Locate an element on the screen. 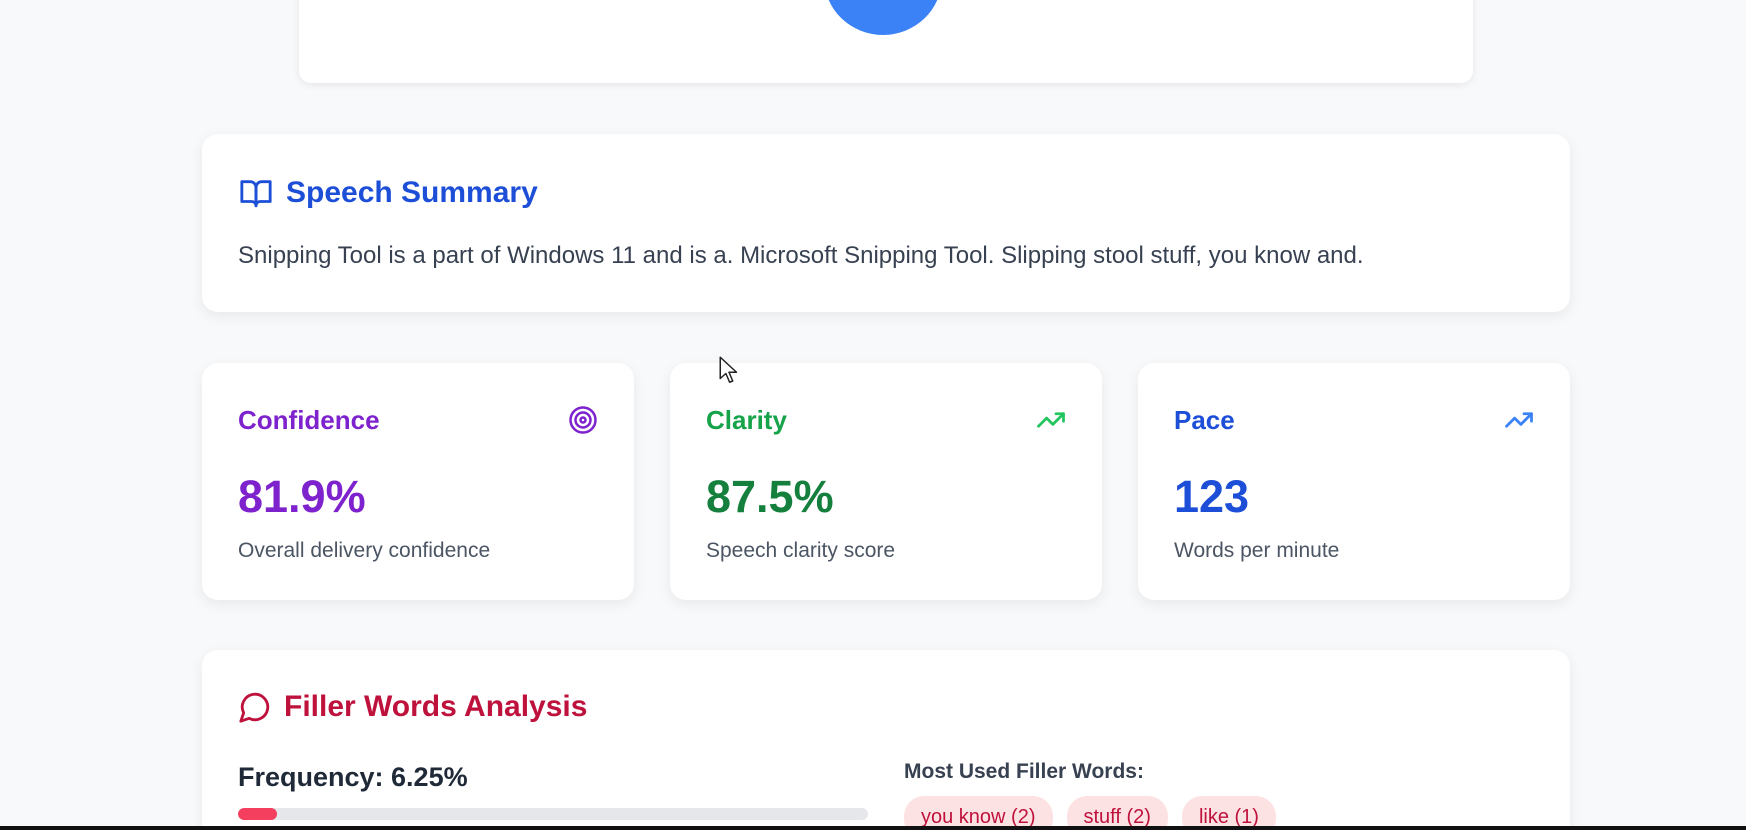 The image size is (1746, 830). filler-word-chip: you know (2) is located at coordinates (978, 813).